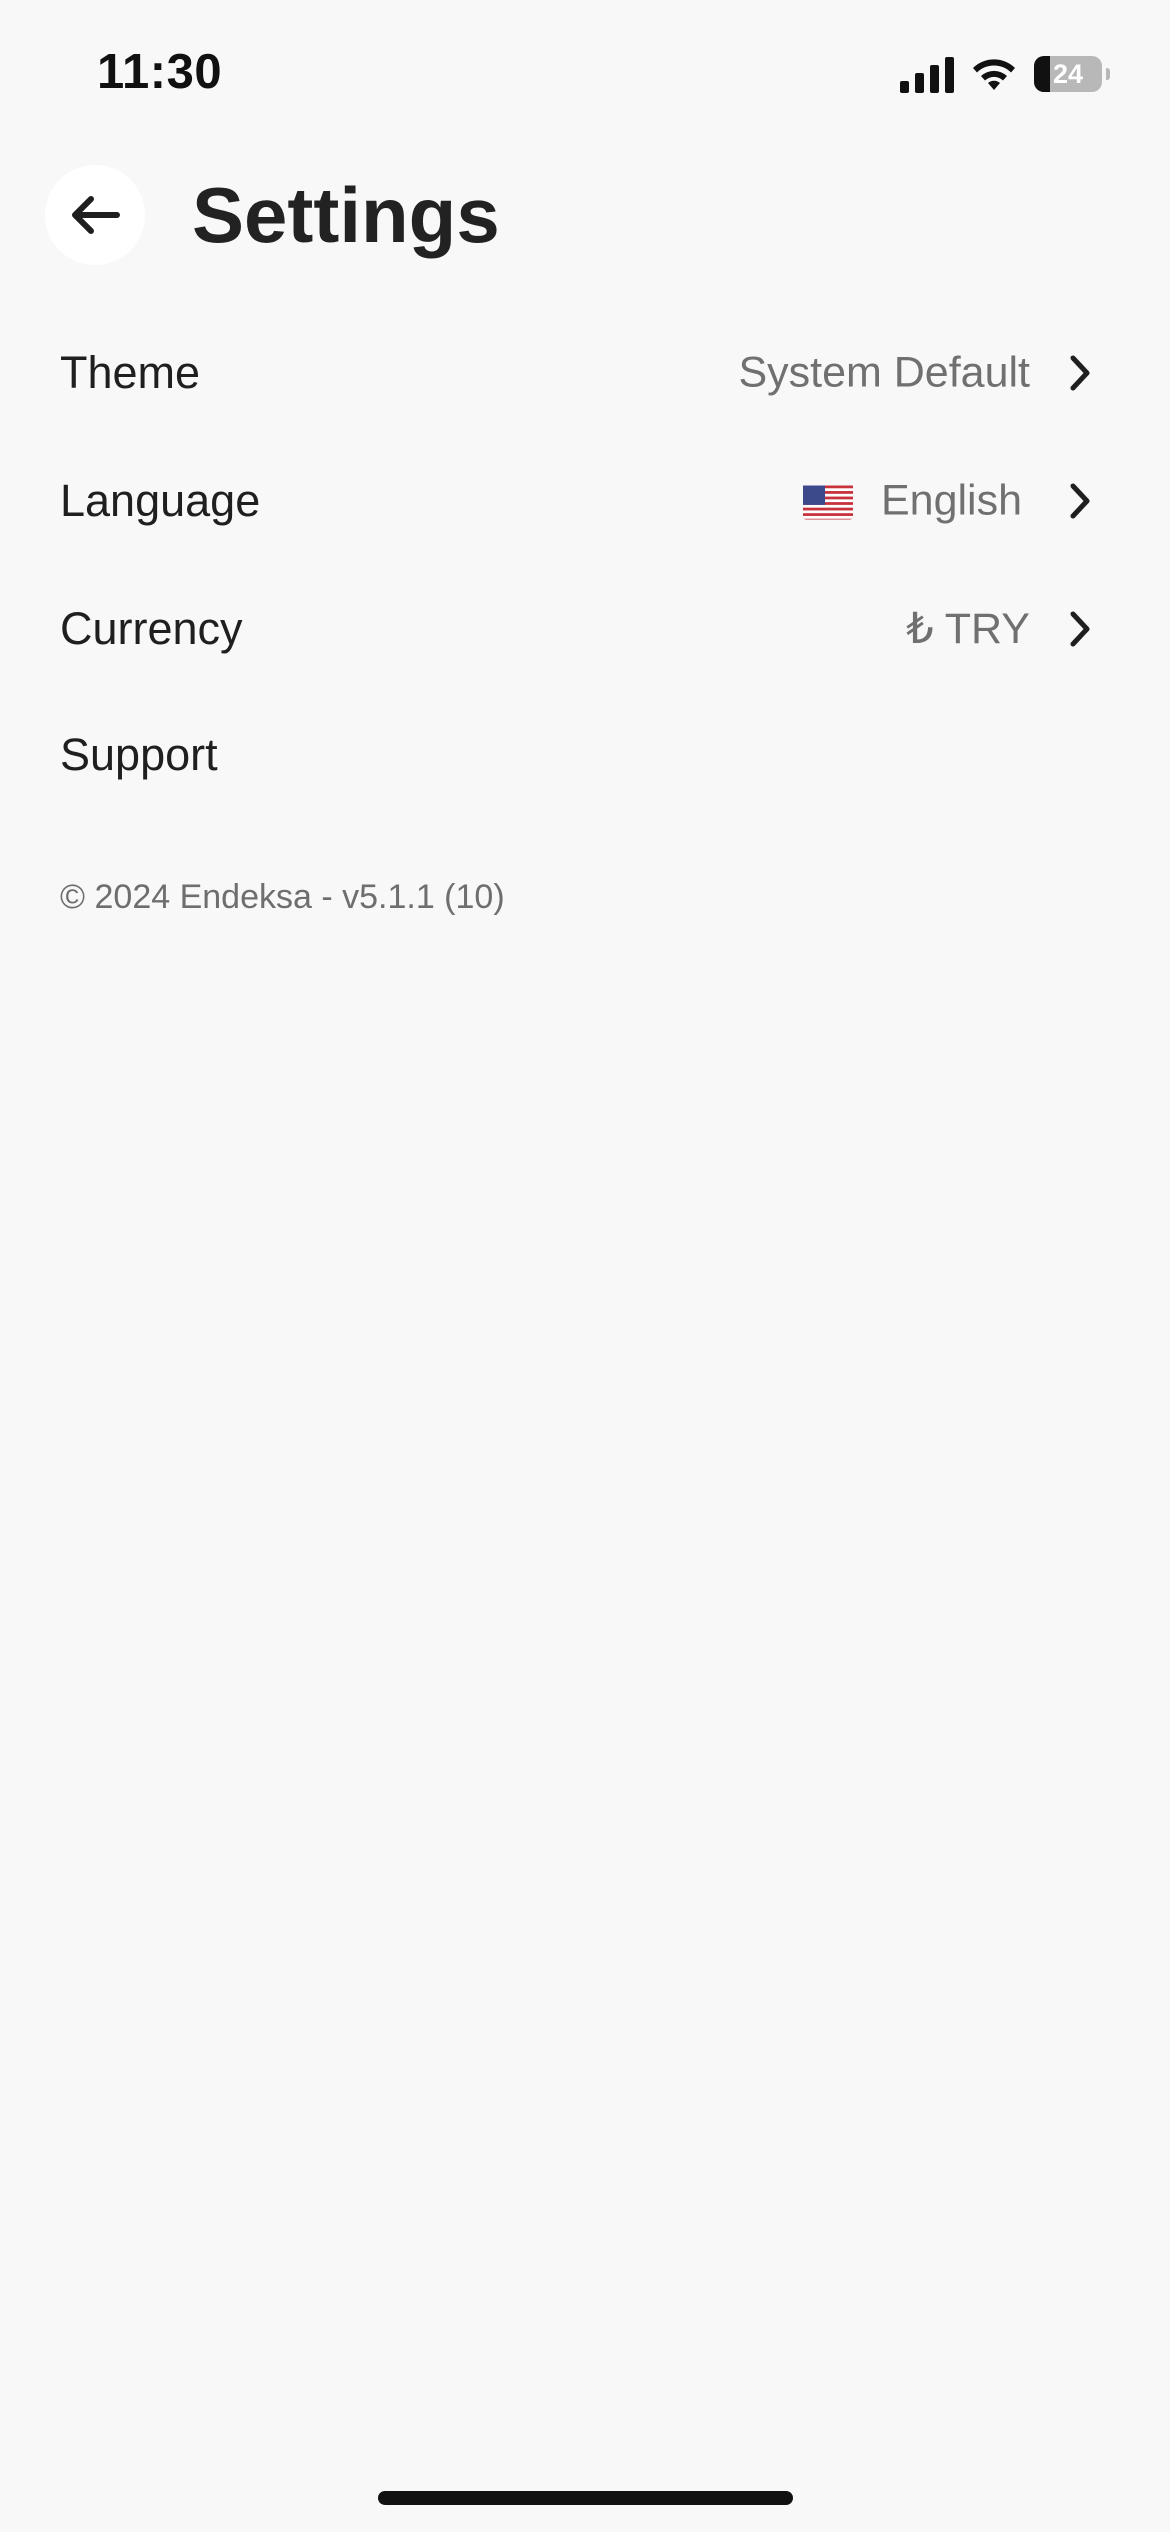 The width and height of the screenshot is (1170, 2532). What do you see at coordinates (585, 2498) in the screenshot?
I see `home-indicator` at bounding box center [585, 2498].